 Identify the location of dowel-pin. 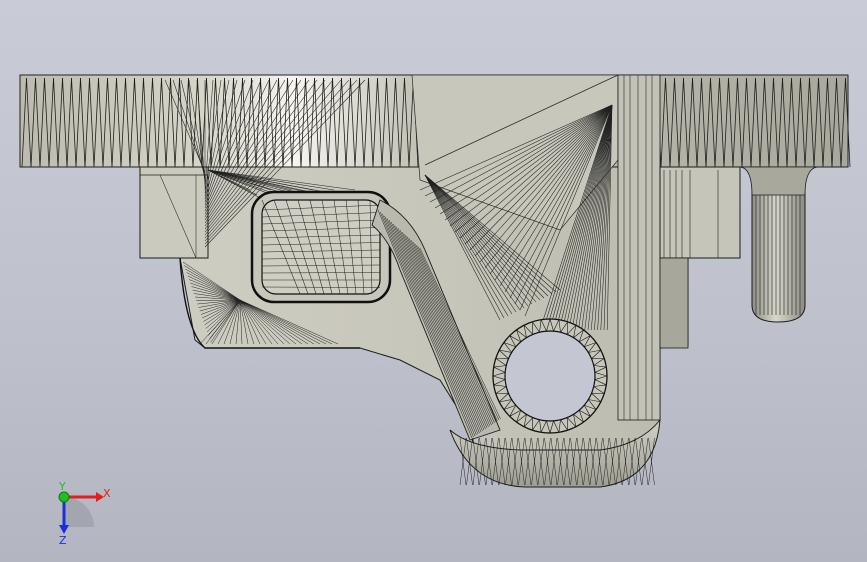
(779, 244).